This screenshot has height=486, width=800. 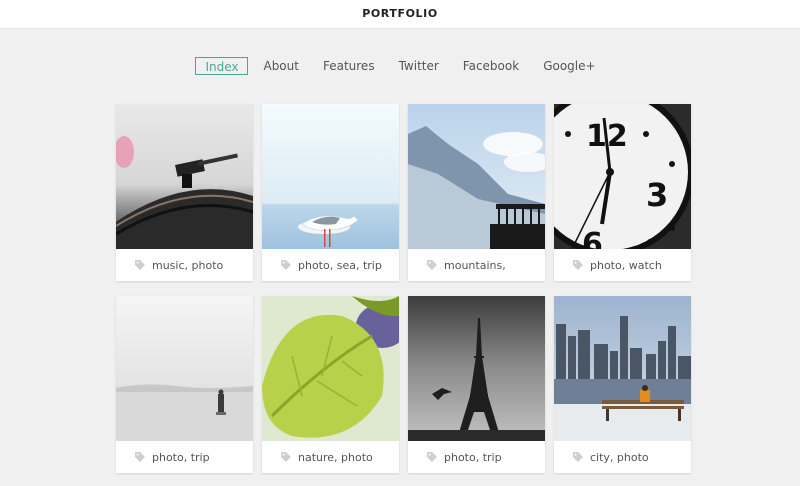 I want to click on tags-label: city, photo, so click(x=619, y=457).